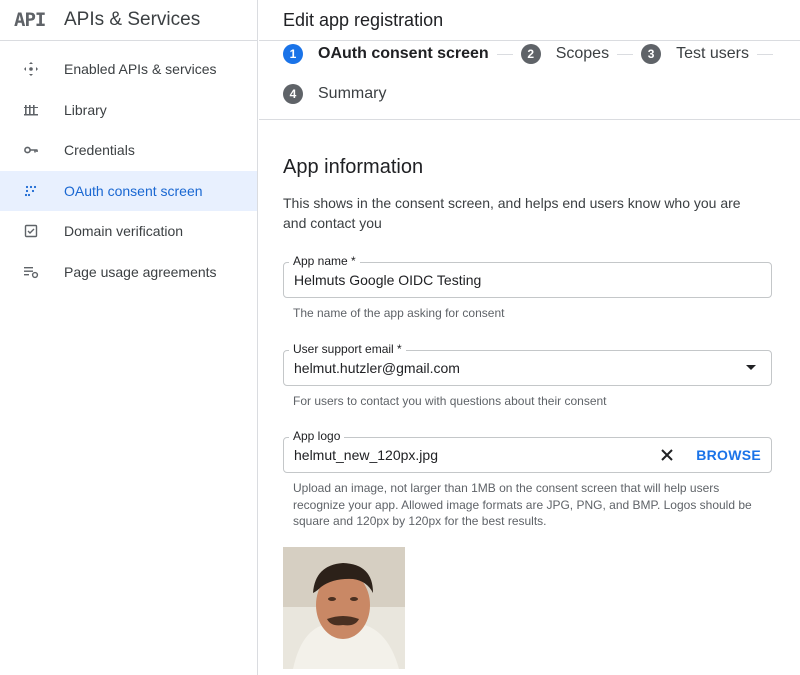 Image resolution: width=800 pixels, height=675 pixels. What do you see at coordinates (128, 110) in the screenshot?
I see `sidebar-item-library: Library` at bounding box center [128, 110].